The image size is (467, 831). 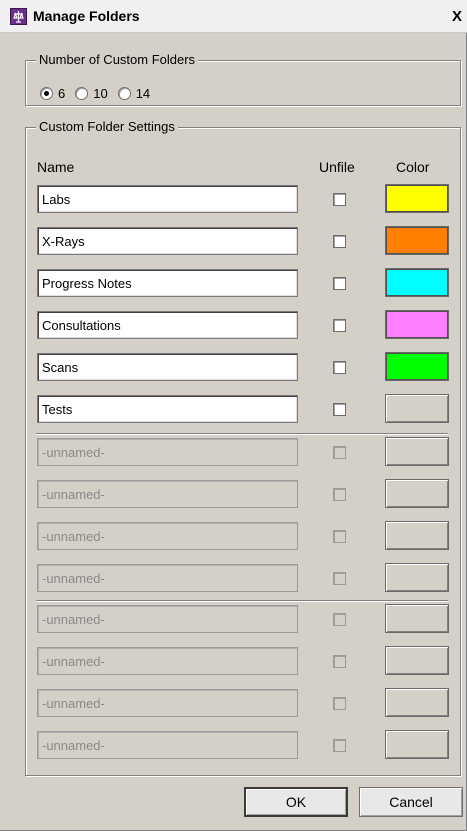 I want to click on radio-6-indicator, so click(x=46, y=93).